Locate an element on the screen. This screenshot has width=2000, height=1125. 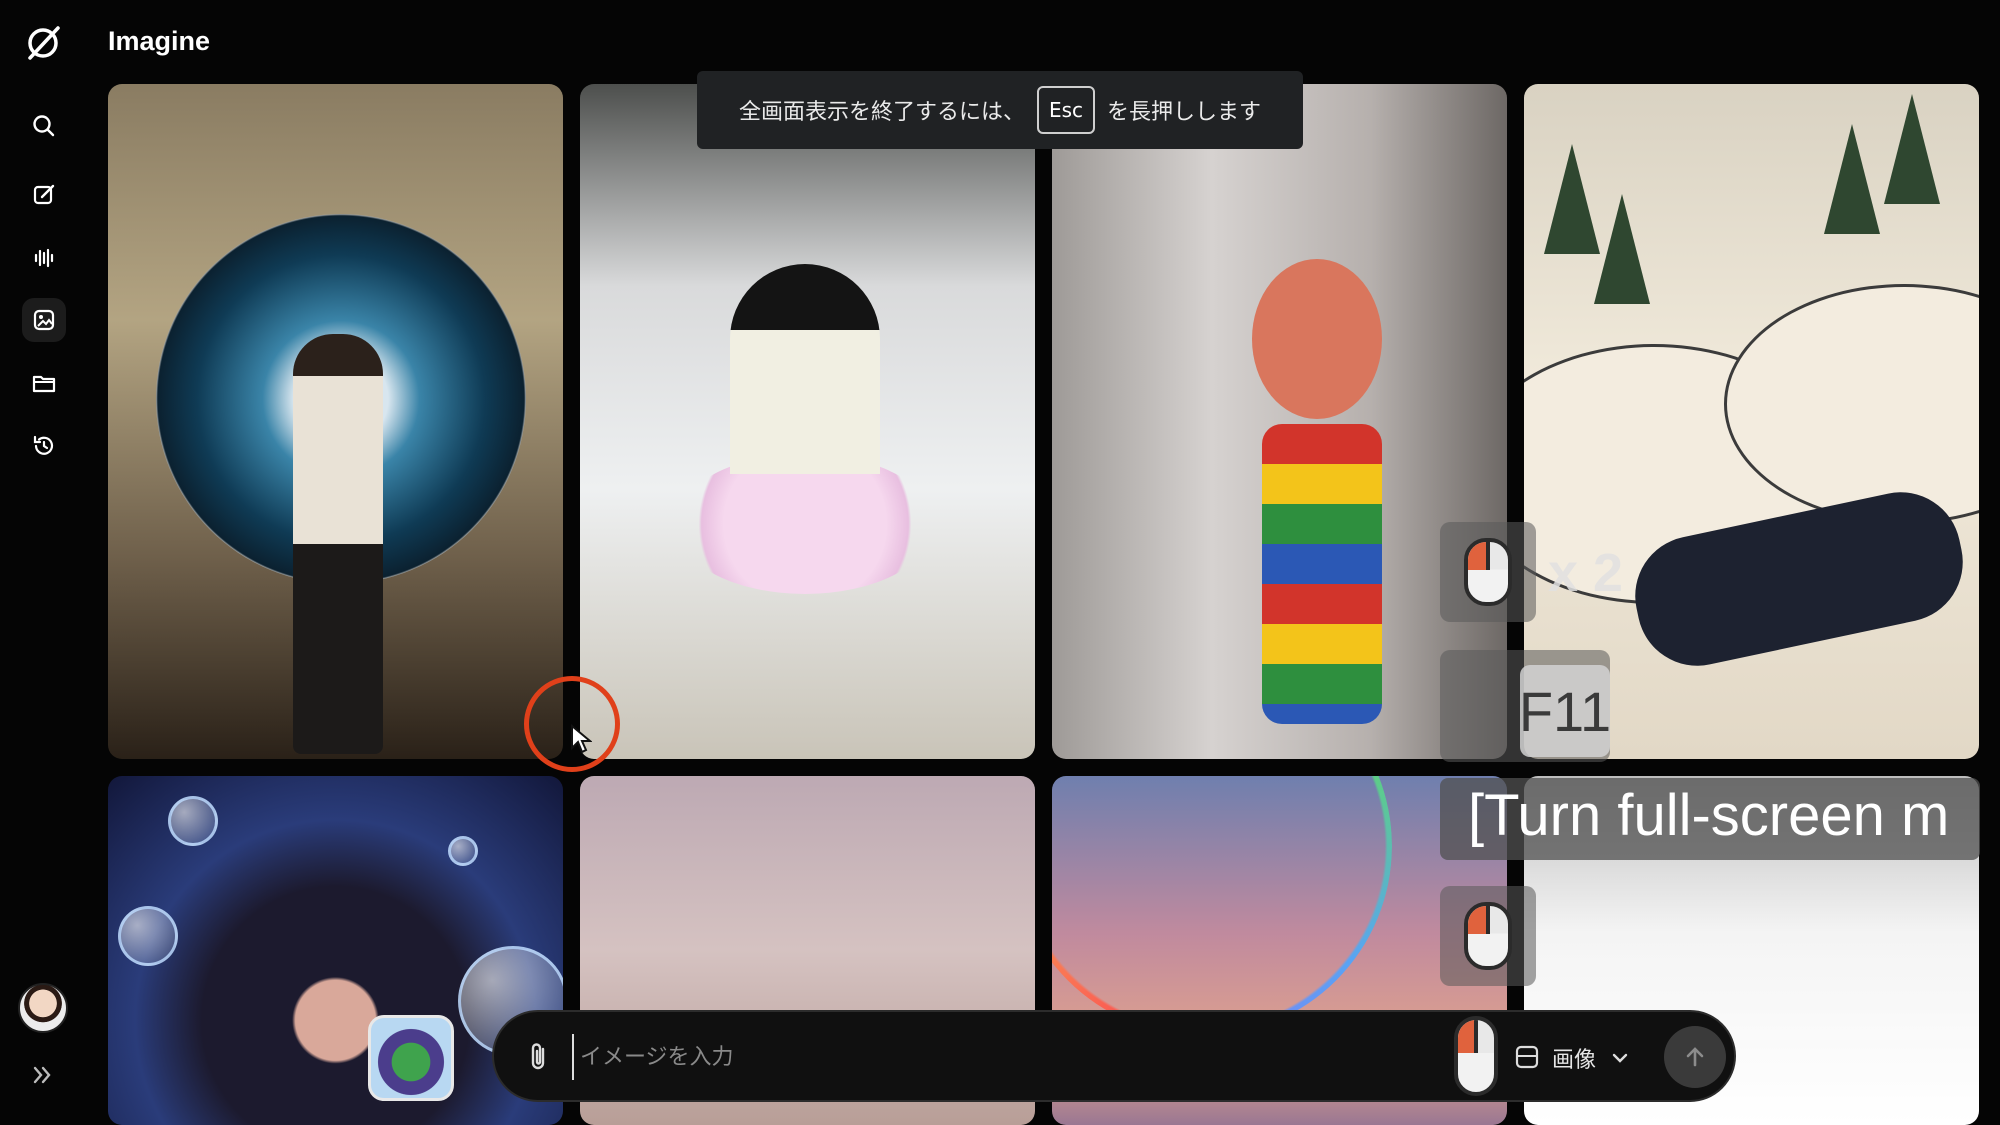
send-button is located at coordinates (1695, 1057).